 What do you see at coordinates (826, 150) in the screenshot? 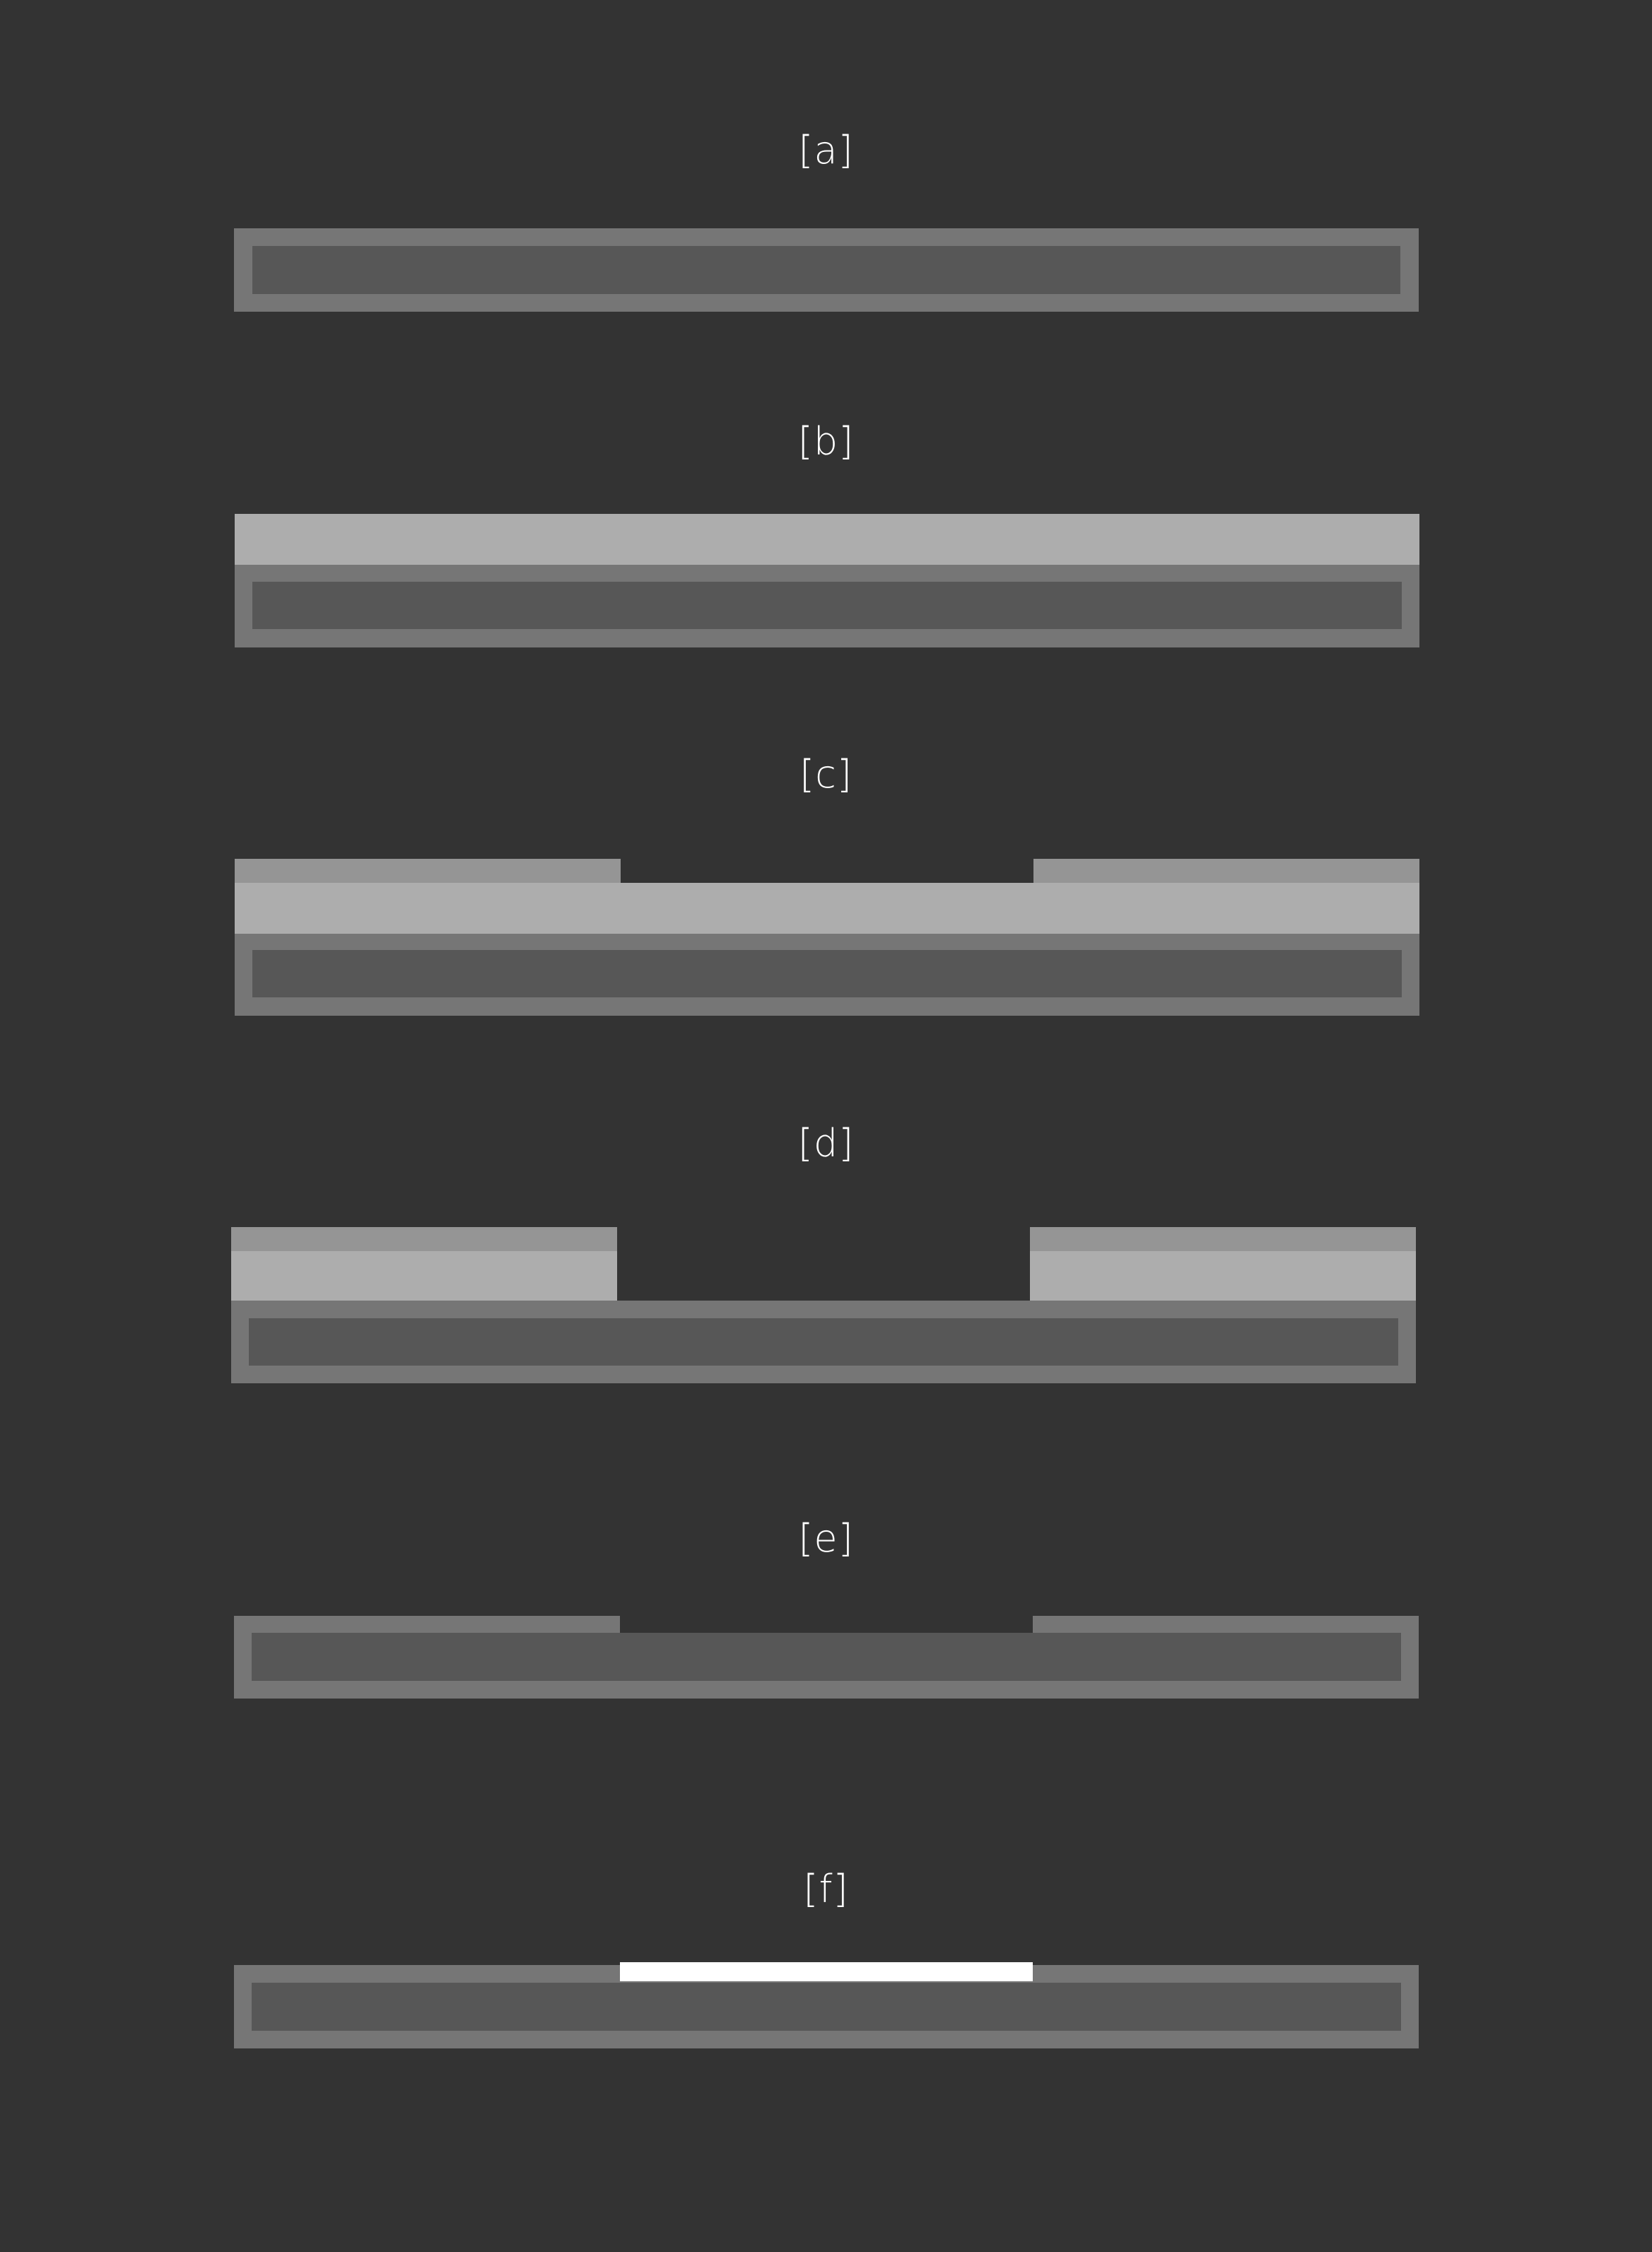
I see `step-label-a: [a]` at bounding box center [826, 150].